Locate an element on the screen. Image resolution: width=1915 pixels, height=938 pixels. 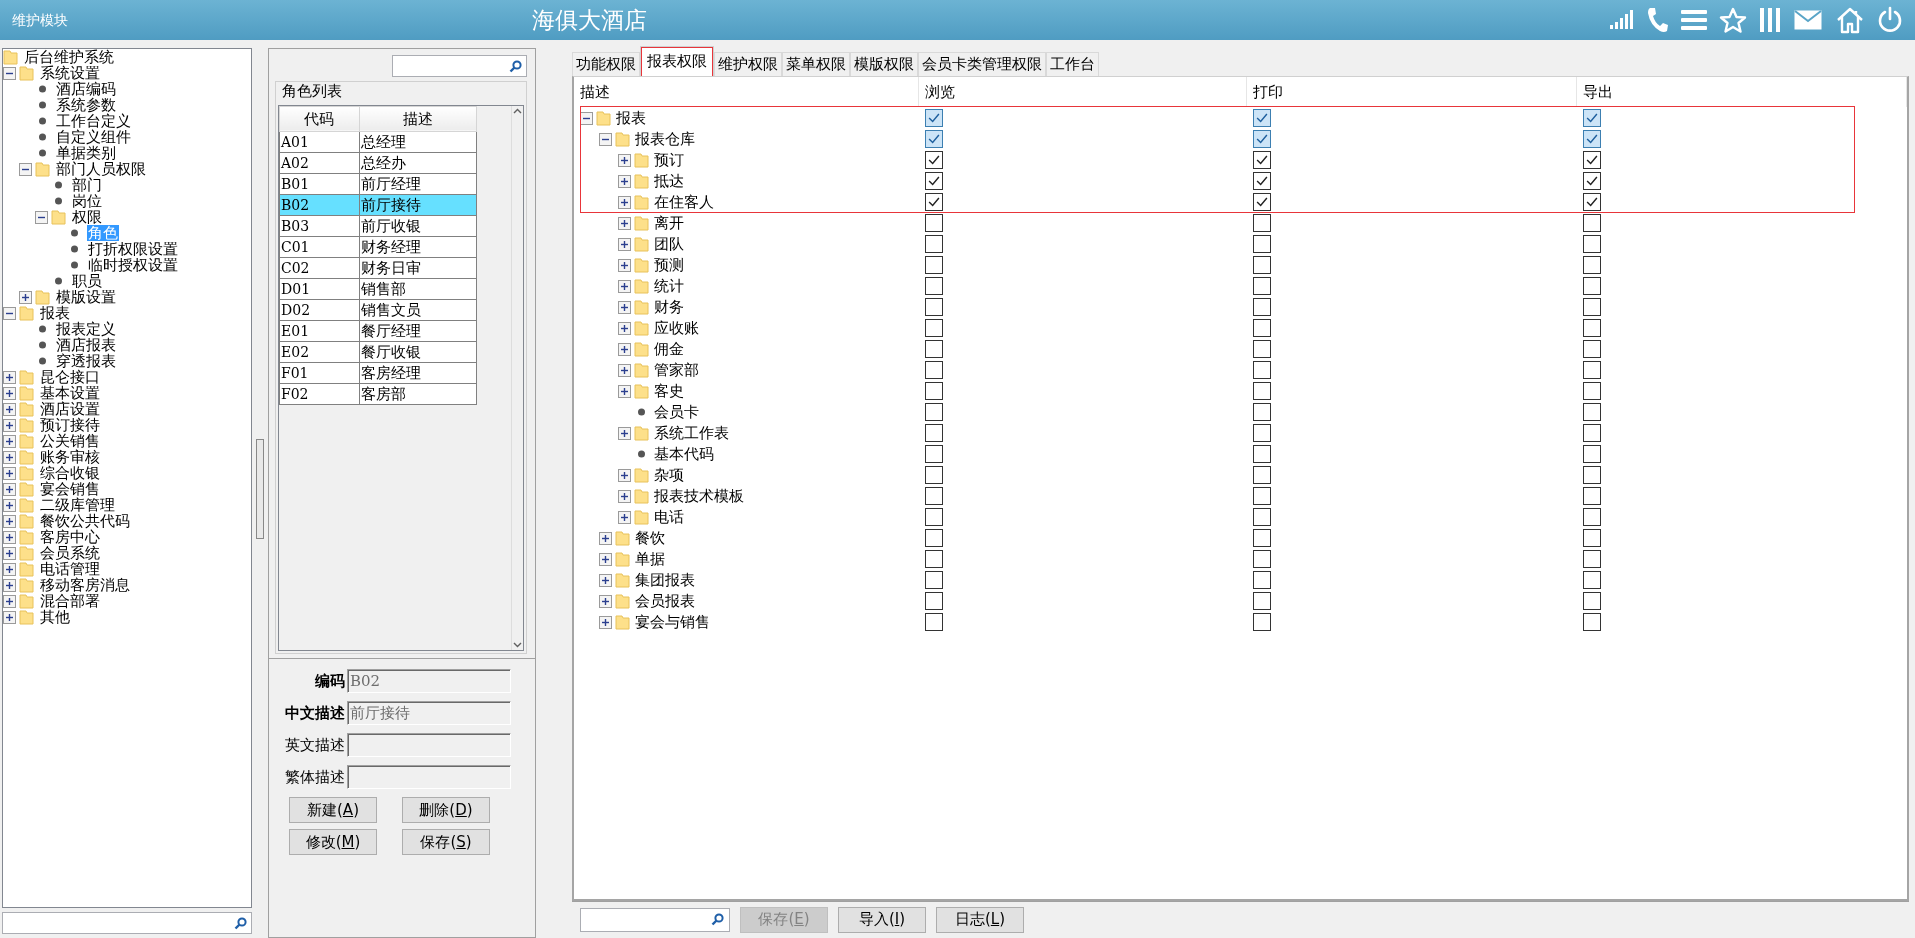
tab: 模版权限 is located at coordinates (884, 64).